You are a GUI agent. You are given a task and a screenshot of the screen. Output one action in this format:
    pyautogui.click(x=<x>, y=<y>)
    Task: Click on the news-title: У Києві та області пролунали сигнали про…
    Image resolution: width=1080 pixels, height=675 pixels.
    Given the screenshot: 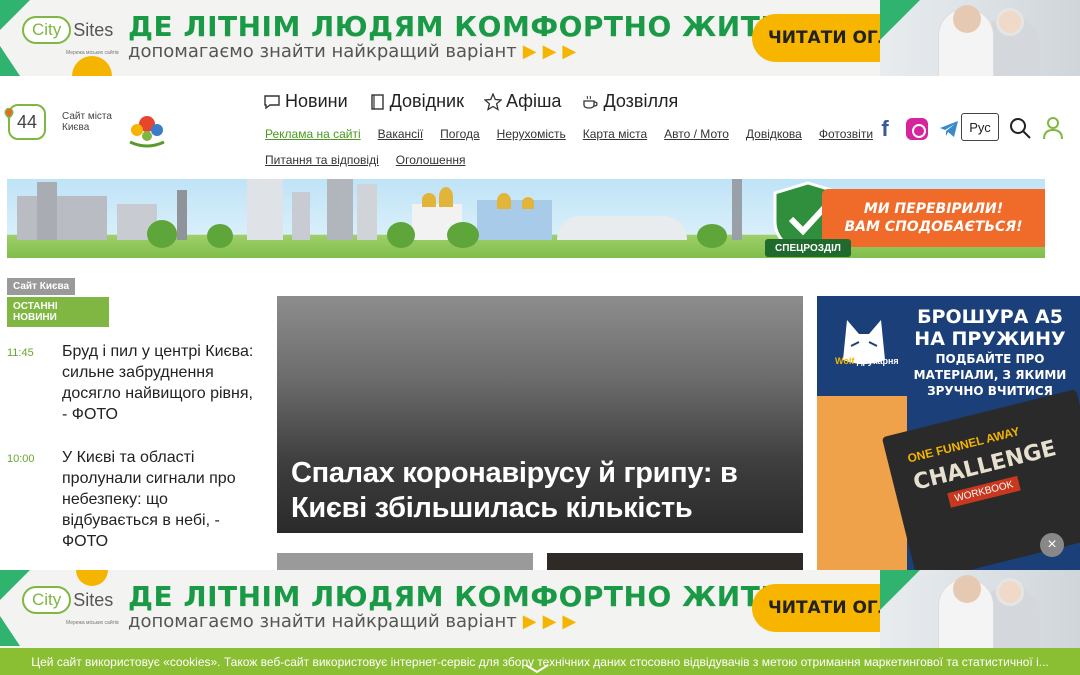 What is the action you would take?
    pyautogui.click(x=162, y=499)
    